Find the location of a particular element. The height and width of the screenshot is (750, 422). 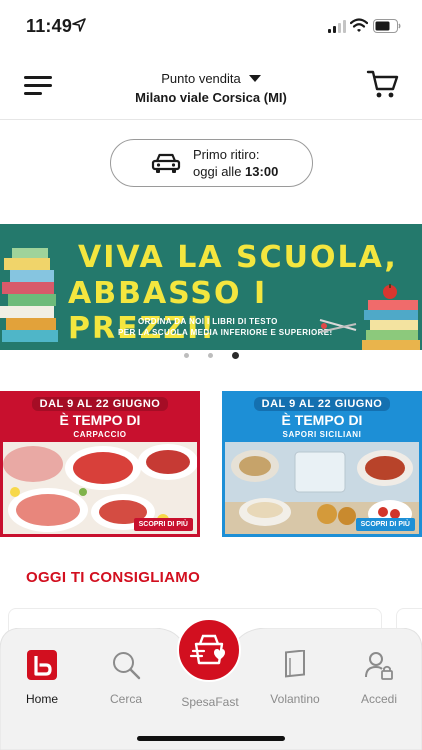

shopping-cart-icon is located at coordinates (383, 84).